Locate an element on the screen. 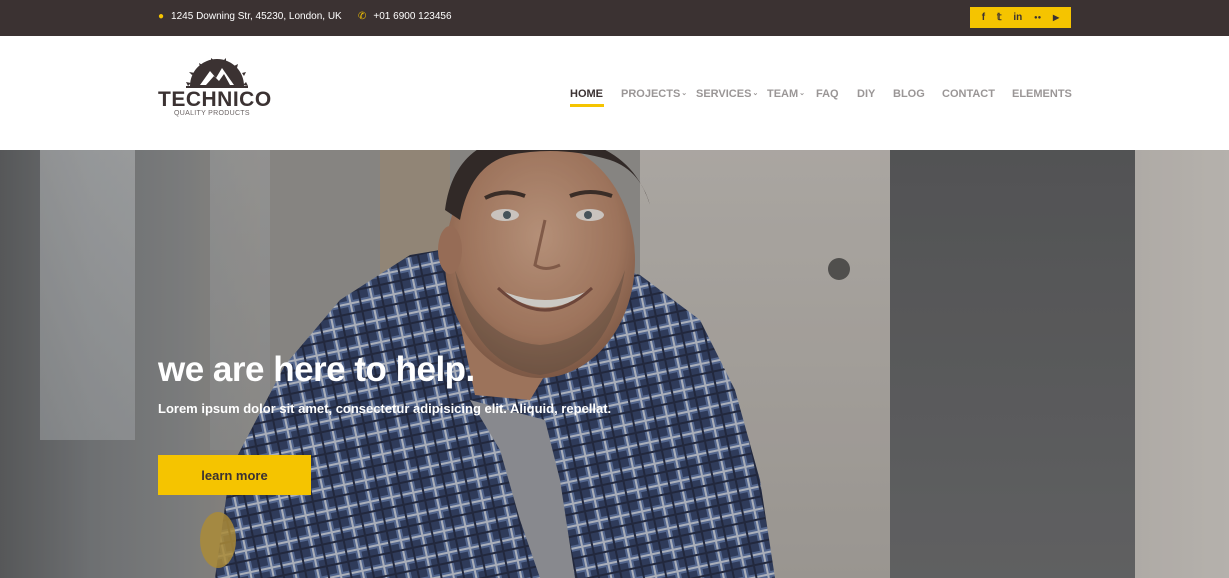 The height and width of the screenshot is (578, 1229). hero-title: we are here to help. is located at coordinates (316, 369).